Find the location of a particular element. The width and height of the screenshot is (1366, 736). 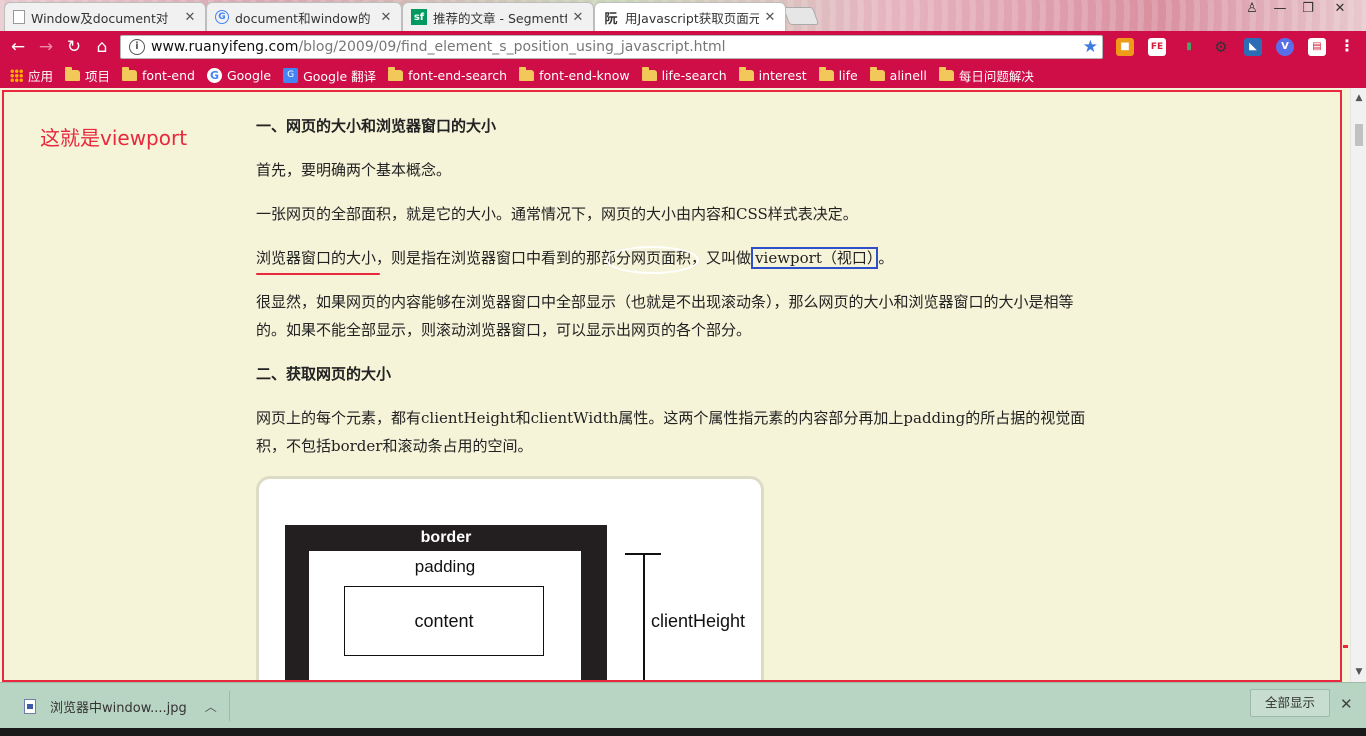

url-host: www.ruanyifeng.com is located at coordinates (225, 47).